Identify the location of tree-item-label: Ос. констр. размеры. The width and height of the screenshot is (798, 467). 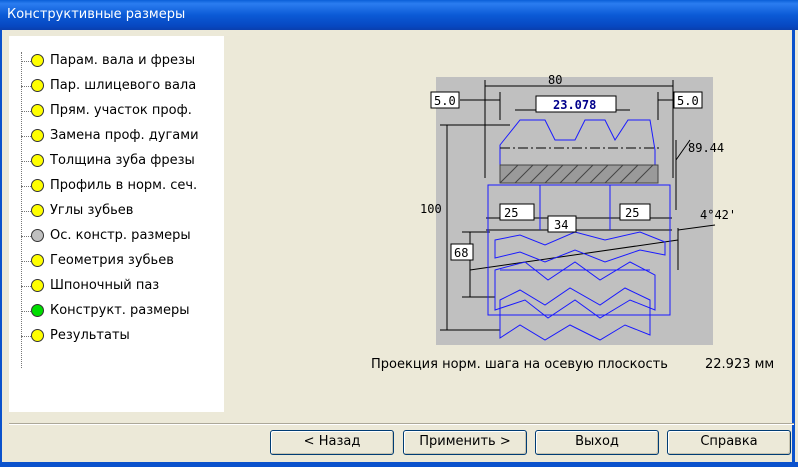
(120, 235).